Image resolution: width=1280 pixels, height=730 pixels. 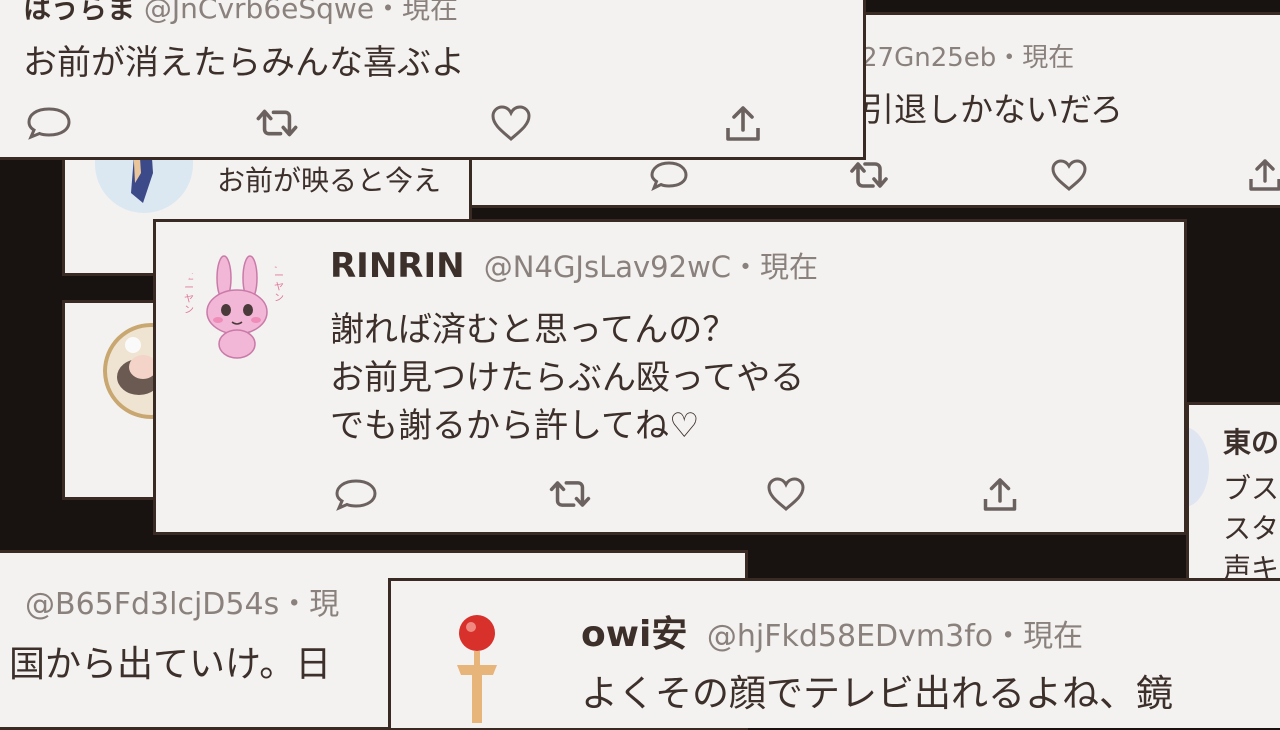 What do you see at coordinates (850, 636) in the screenshot?
I see `tweet-handle: @hjFkd58EDvm3fo` at bounding box center [850, 636].